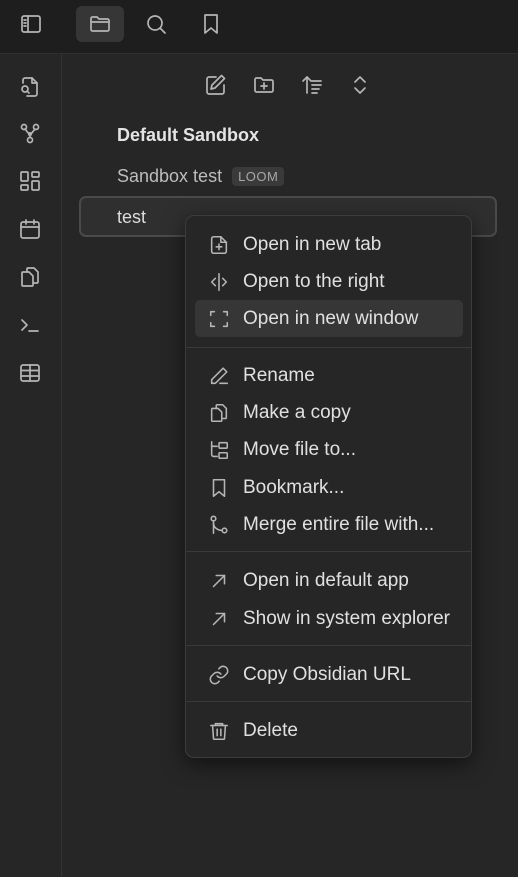 This screenshot has height=877, width=518. What do you see at coordinates (259, 27) in the screenshot?
I see `top-bar` at bounding box center [259, 27].